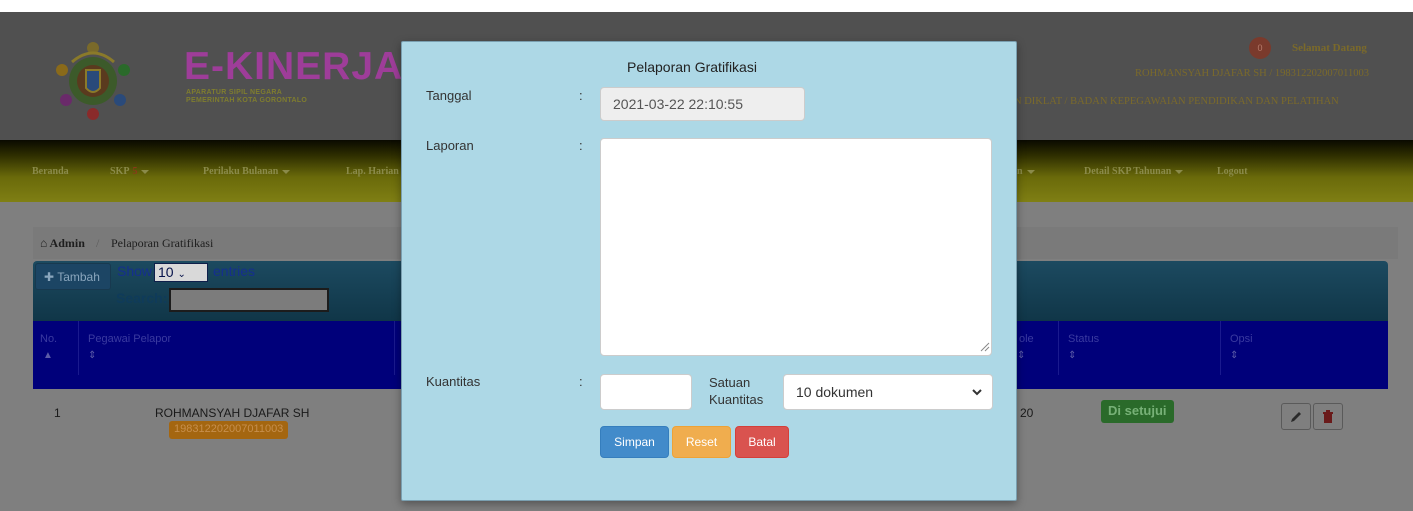 Image resolution: width=1413 pixels, height=511 pixels. What do you see at coordinates (985, 347) in the screenshot?
I see `resize-handle-icon` at bounding box center [985, 347].